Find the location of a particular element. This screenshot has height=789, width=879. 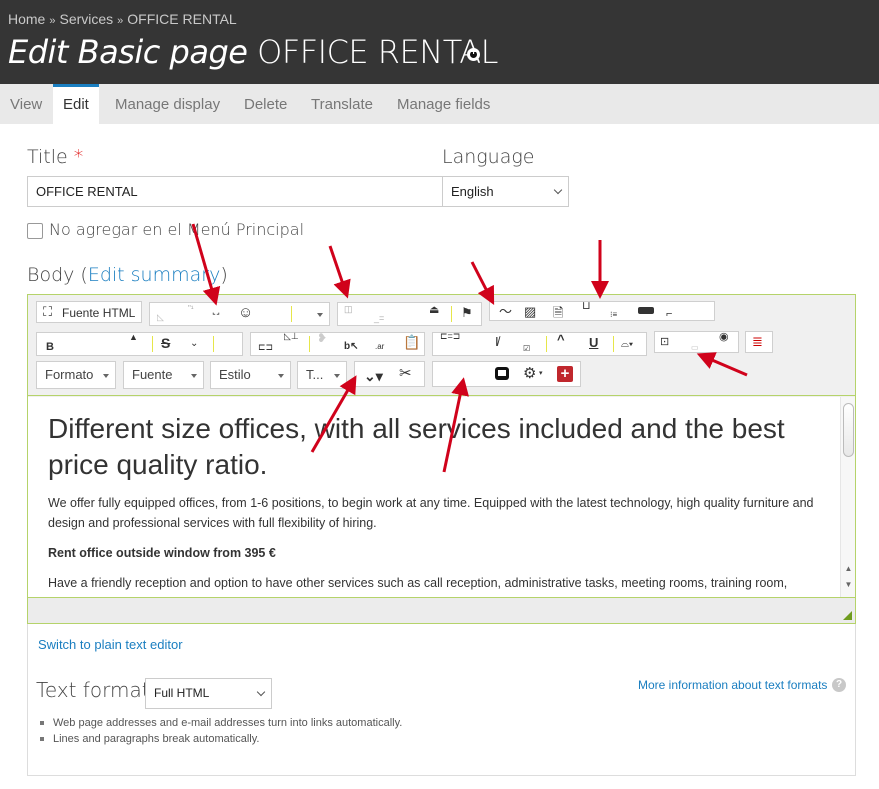

form-icon: ⊏=⊐ is located at coordinates (450, 336).